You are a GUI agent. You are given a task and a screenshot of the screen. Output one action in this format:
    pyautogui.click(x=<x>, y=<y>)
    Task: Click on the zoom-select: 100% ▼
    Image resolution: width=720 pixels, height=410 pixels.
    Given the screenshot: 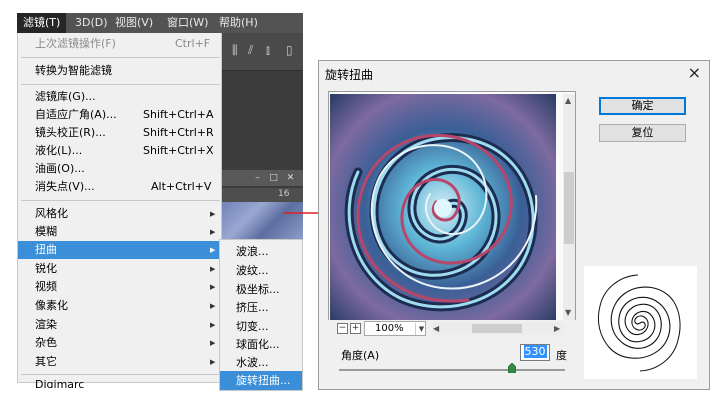 What is the action you would take?
    pyautogui.click(x=395, y=328)
    